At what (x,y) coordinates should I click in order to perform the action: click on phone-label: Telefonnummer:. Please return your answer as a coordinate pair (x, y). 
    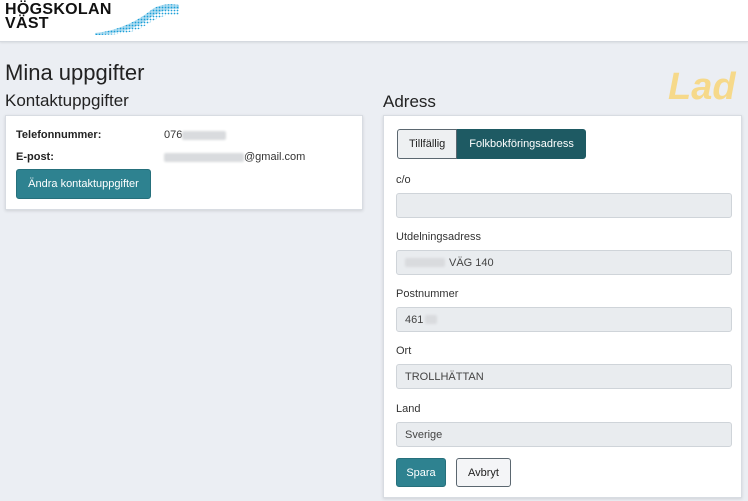
    Looking at the image, I should click on (59, 135).